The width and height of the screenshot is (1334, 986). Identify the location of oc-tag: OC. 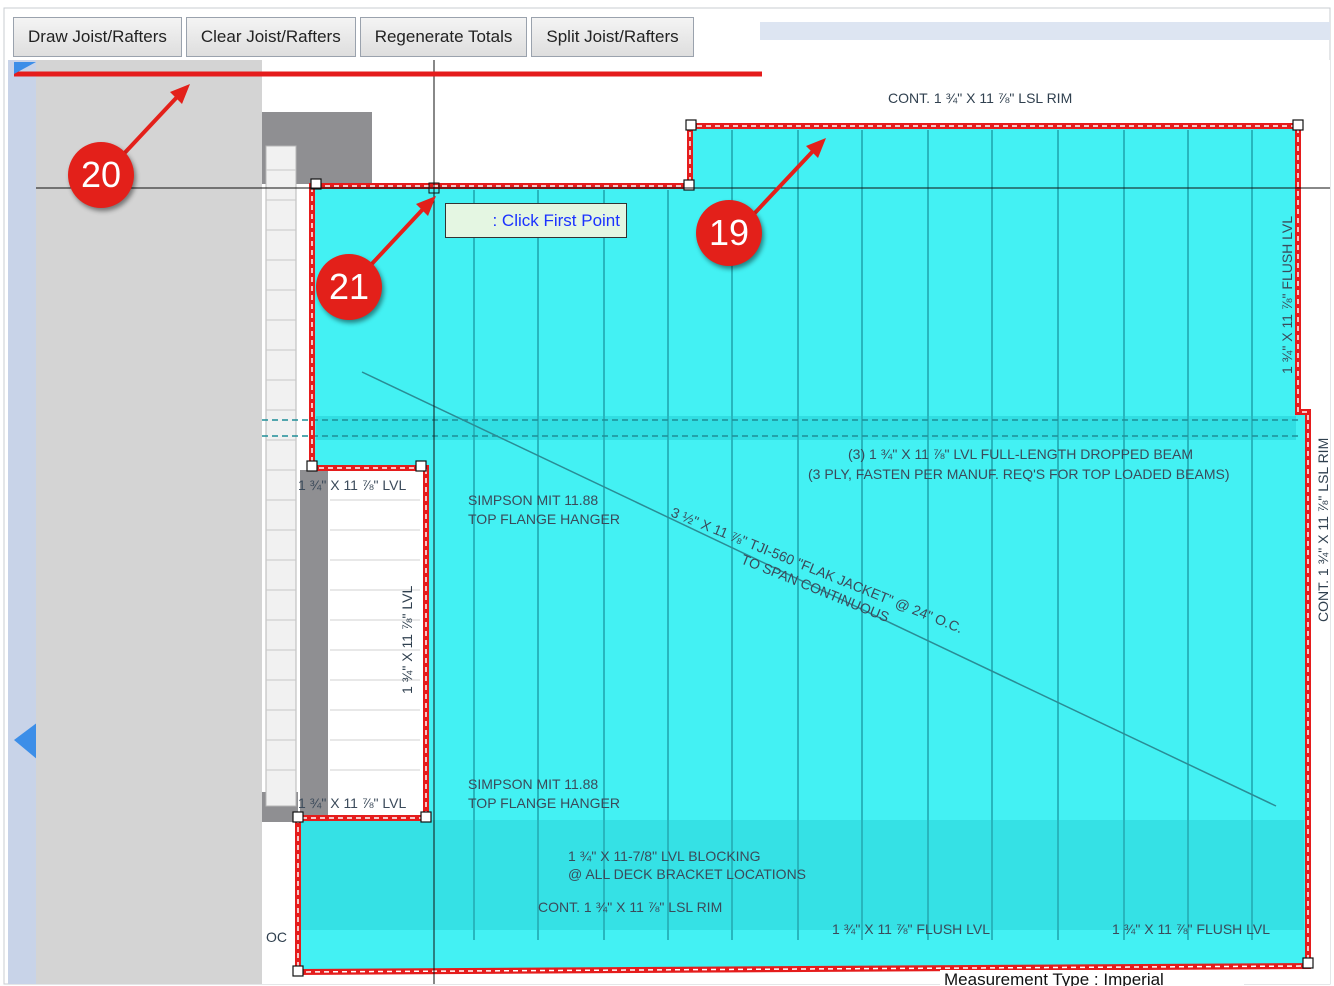
(276, 937).